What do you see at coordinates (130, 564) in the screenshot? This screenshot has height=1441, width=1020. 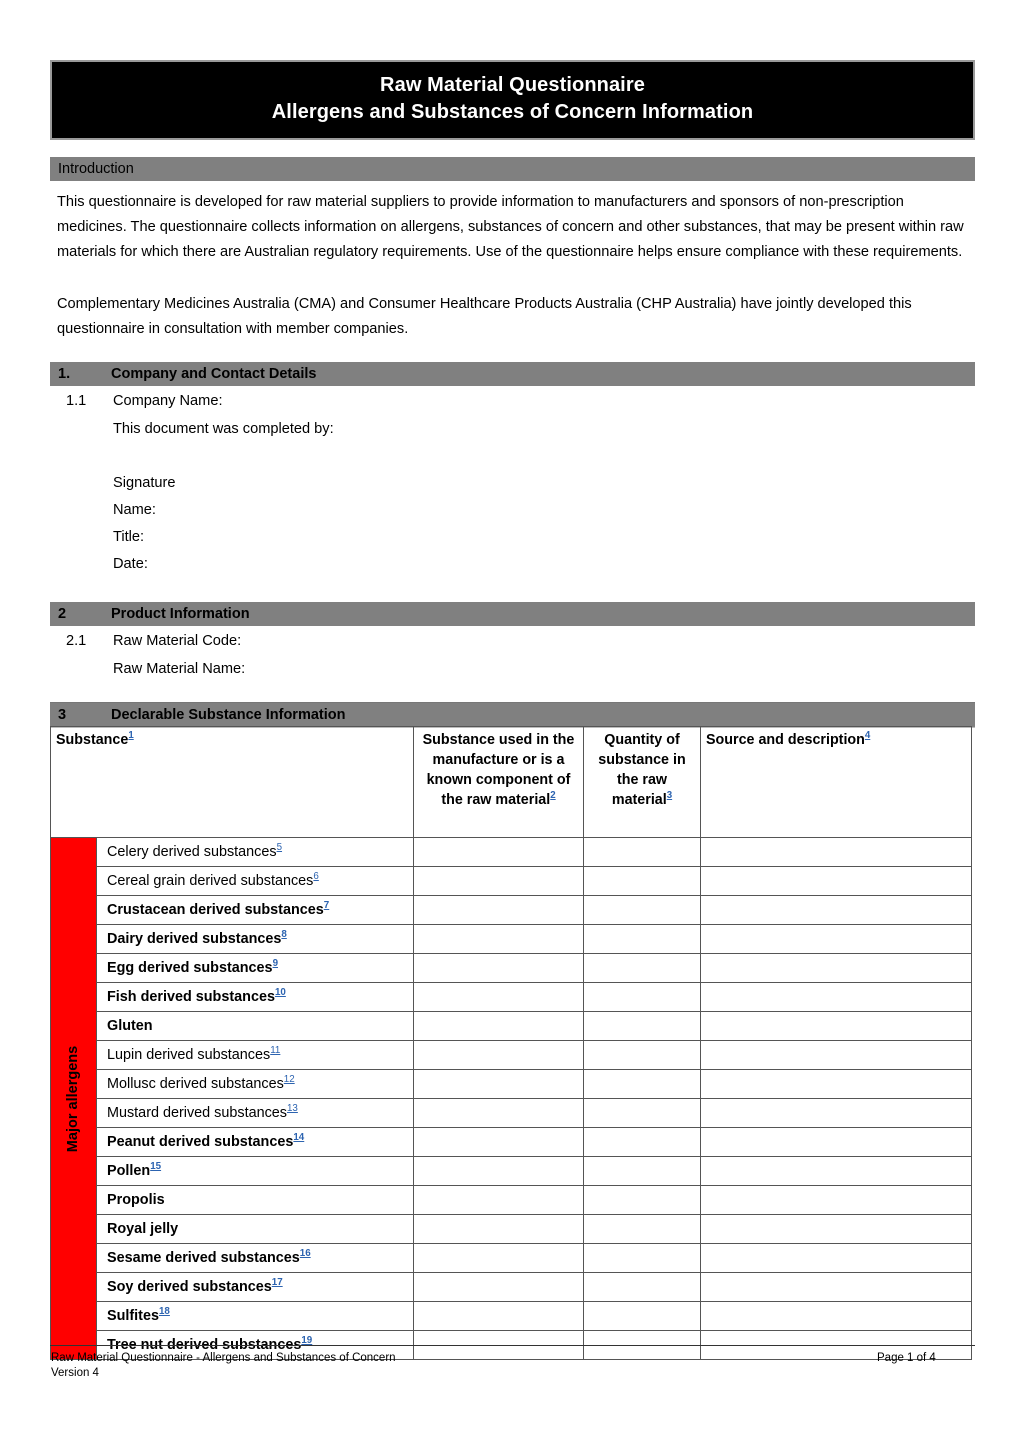 I see `field-date: Date:` at bounding box center [130, 564].